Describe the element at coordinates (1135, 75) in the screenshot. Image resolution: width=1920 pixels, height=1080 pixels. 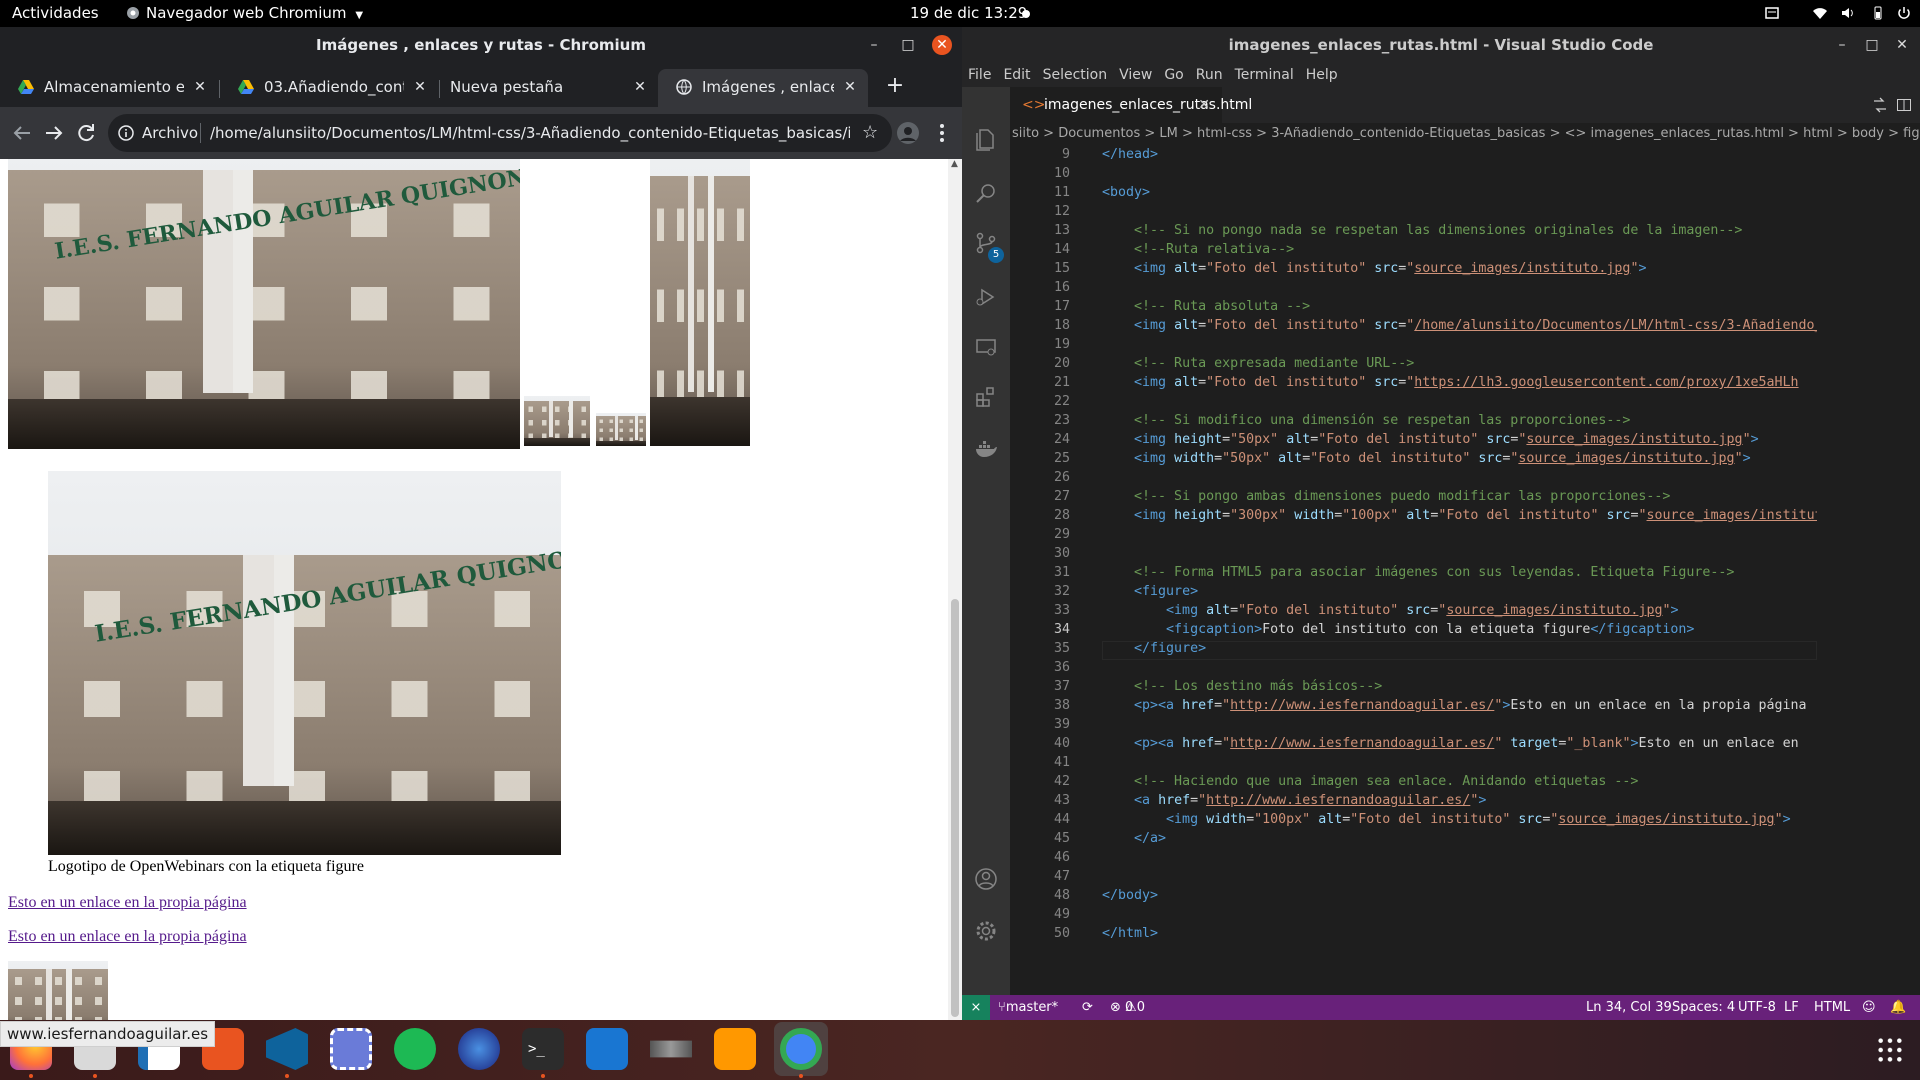
I see `menu-view: View` at that location.